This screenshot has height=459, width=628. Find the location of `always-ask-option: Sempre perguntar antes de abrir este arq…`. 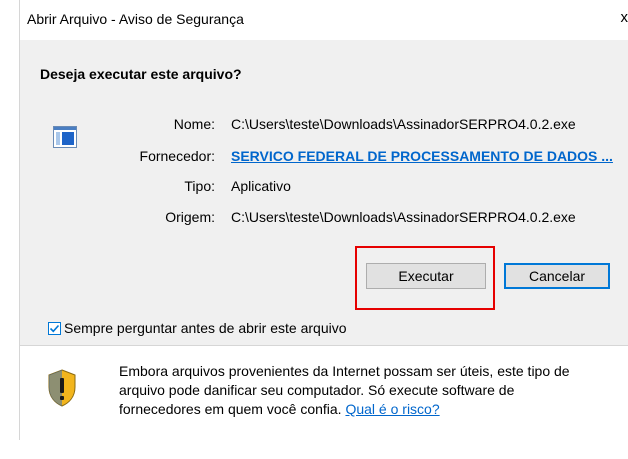

always-ask-option: Sempre perguntar antes de abrir este arq… is located at coordinates (197, 328).